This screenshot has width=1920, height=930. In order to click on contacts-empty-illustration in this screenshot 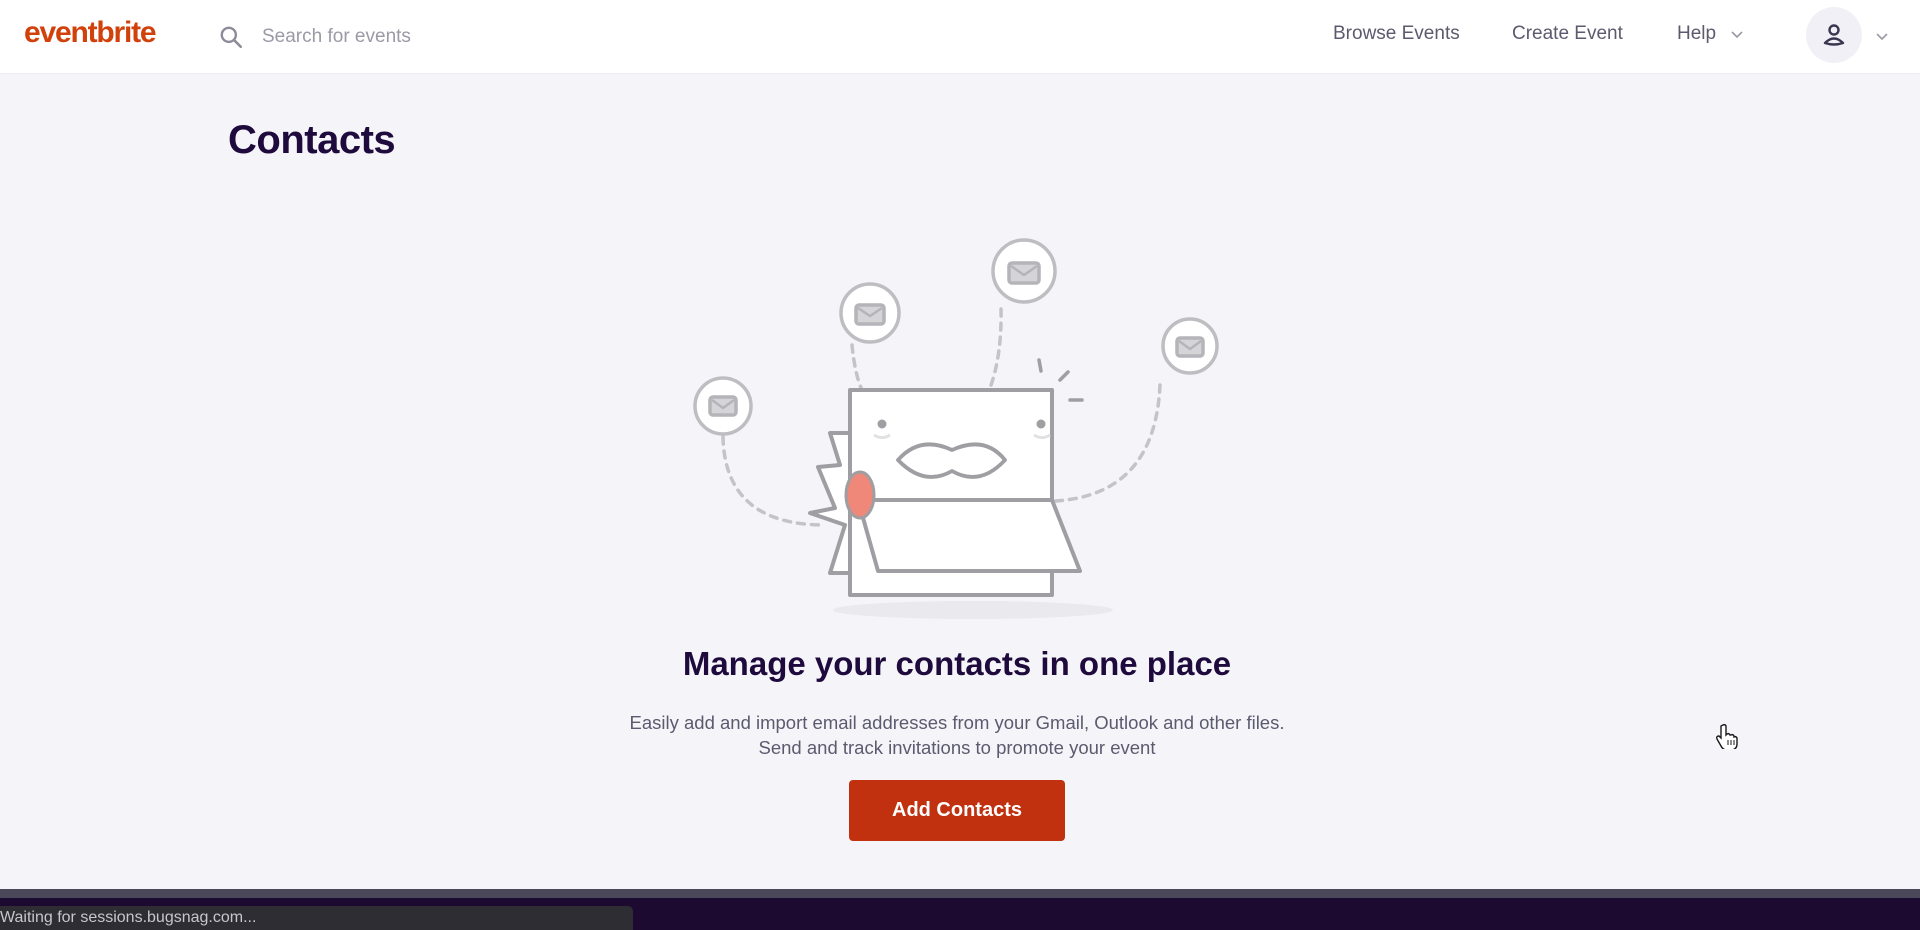, I will do `click(956, 428)`.